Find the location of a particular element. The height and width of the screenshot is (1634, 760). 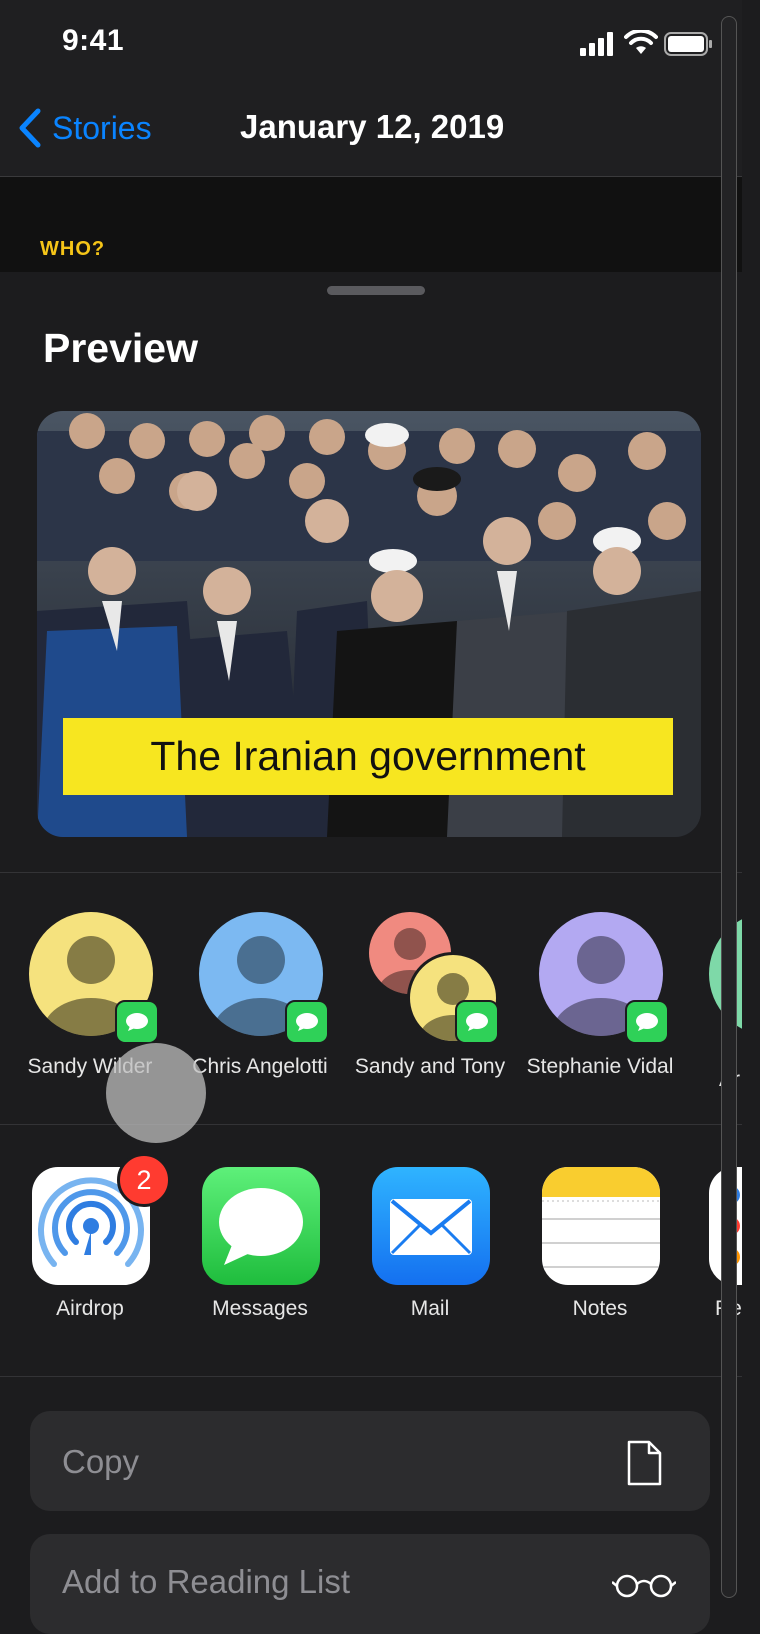

status-time: 9:41 is located at coordinates (93, 40).